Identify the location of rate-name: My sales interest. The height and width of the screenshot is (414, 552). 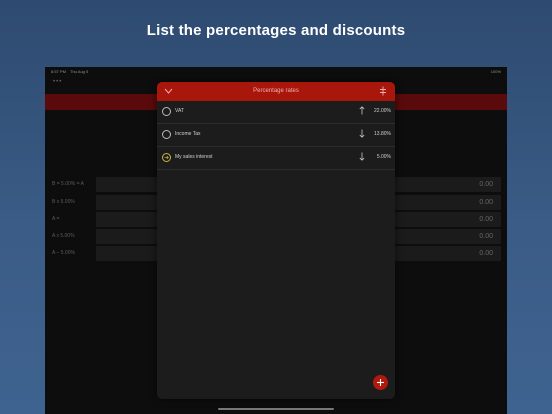
(194, 157).